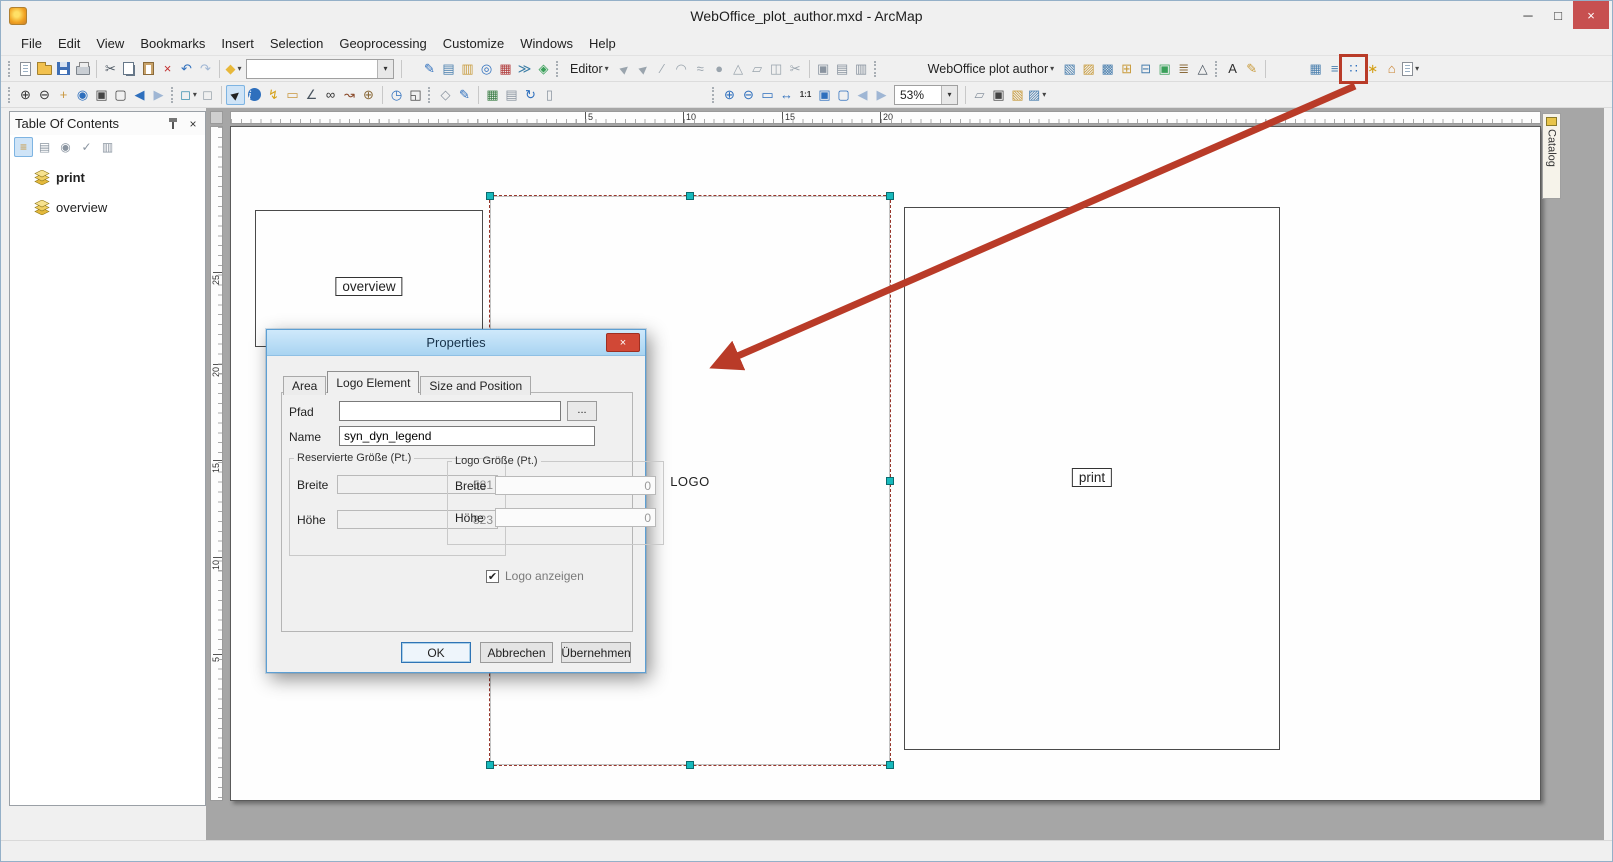 The width and height of the screenshot is (1613, 862). I want to click on layout-forward-extent-icon: ▶, so click(881, 95).